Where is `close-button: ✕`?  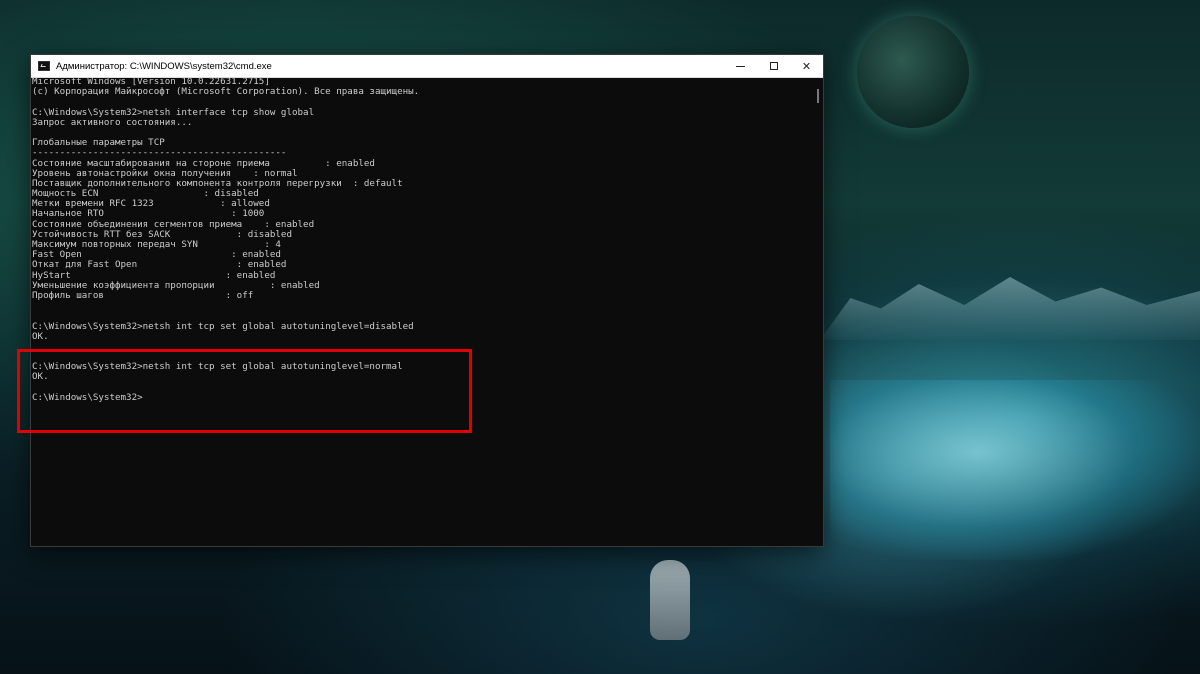
close-button: ✕ is located at coordinates (806, 66).